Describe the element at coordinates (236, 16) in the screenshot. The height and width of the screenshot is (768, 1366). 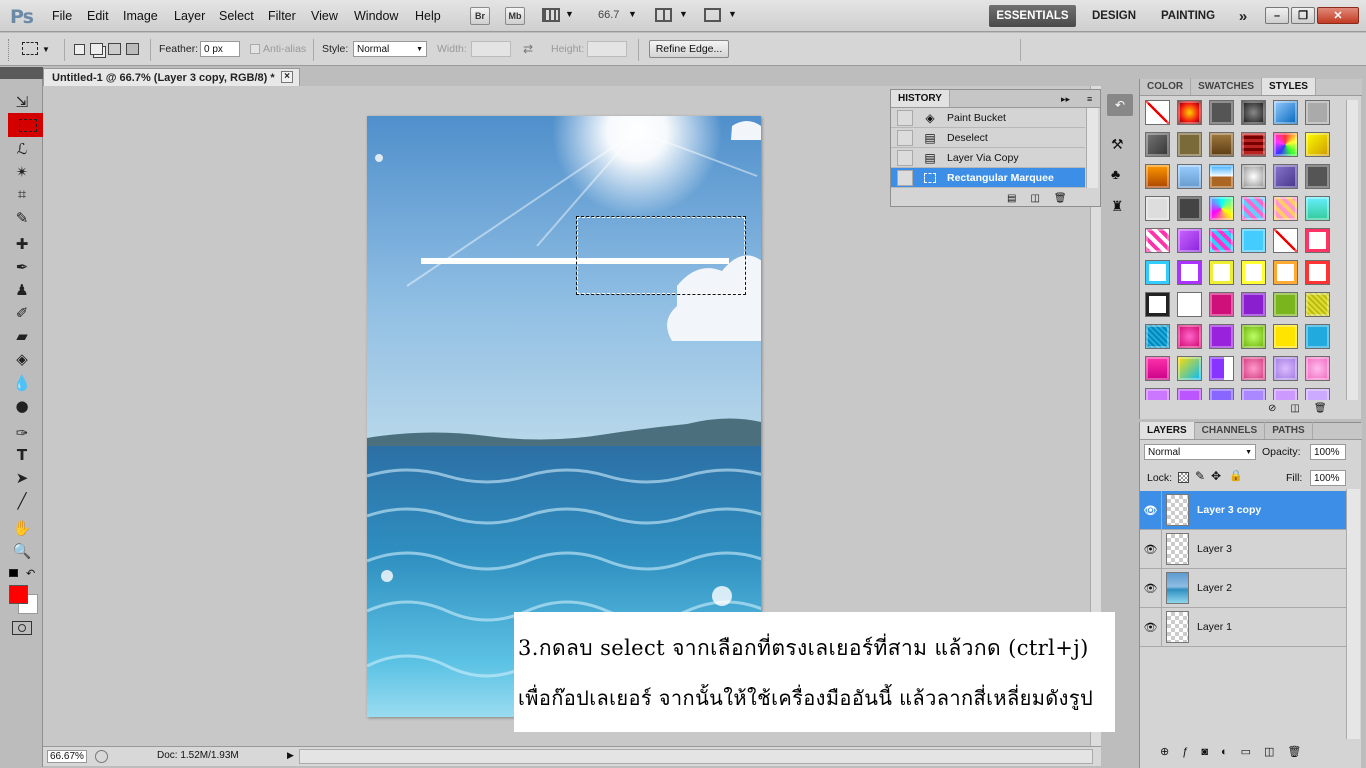
I see `menu-select: Select` at that location.